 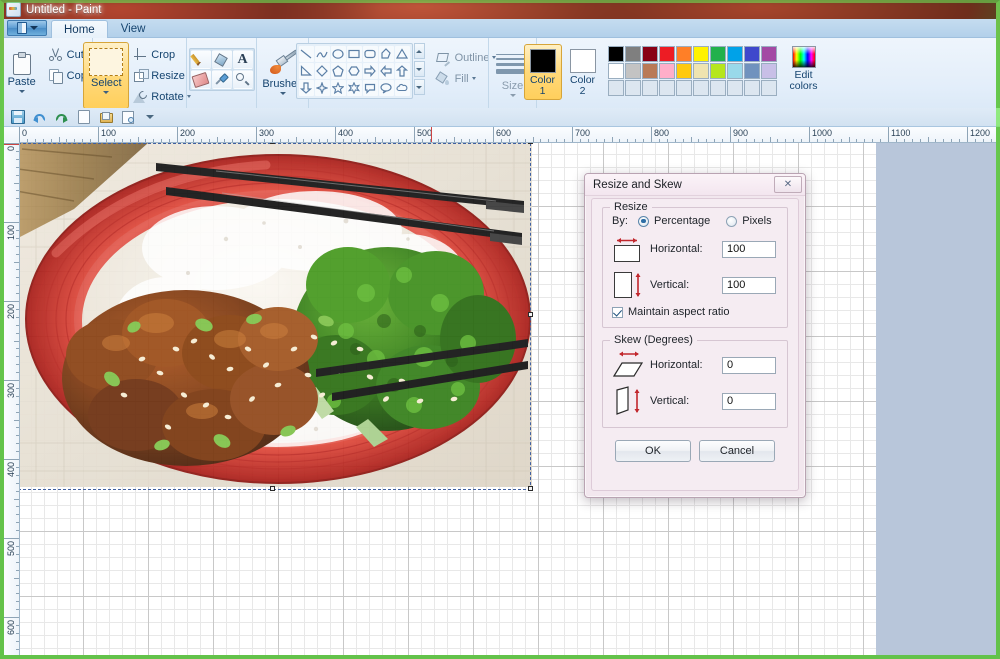 What do you see at coordinates (83, 117) in the screenshot?
I see `new-file-button` at bounding box center [83, 117].